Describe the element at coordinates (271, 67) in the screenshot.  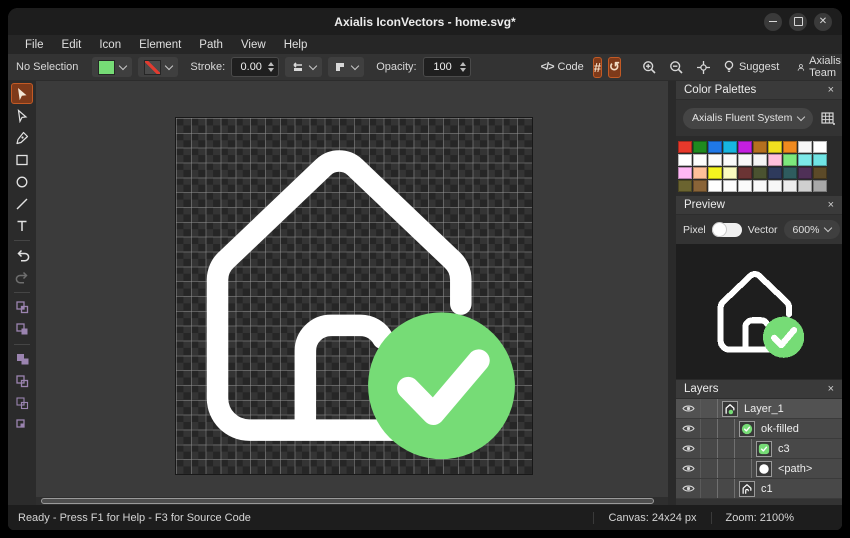
I see `stroke-width-stepper` at that location.